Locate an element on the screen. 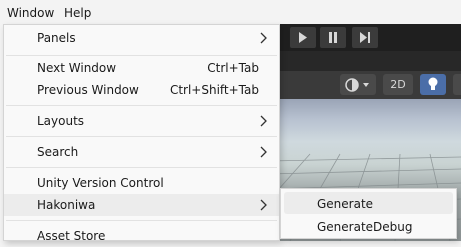 The image size is (461, 247). menu-item-label: Search is located at coordinates (58, 152).